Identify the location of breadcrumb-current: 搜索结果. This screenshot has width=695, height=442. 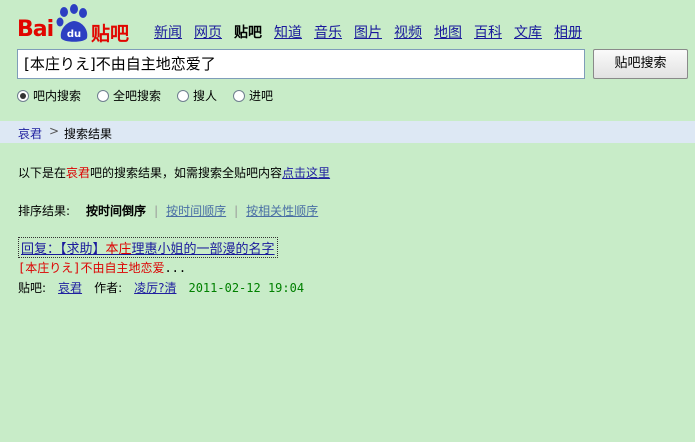
(88, 134).